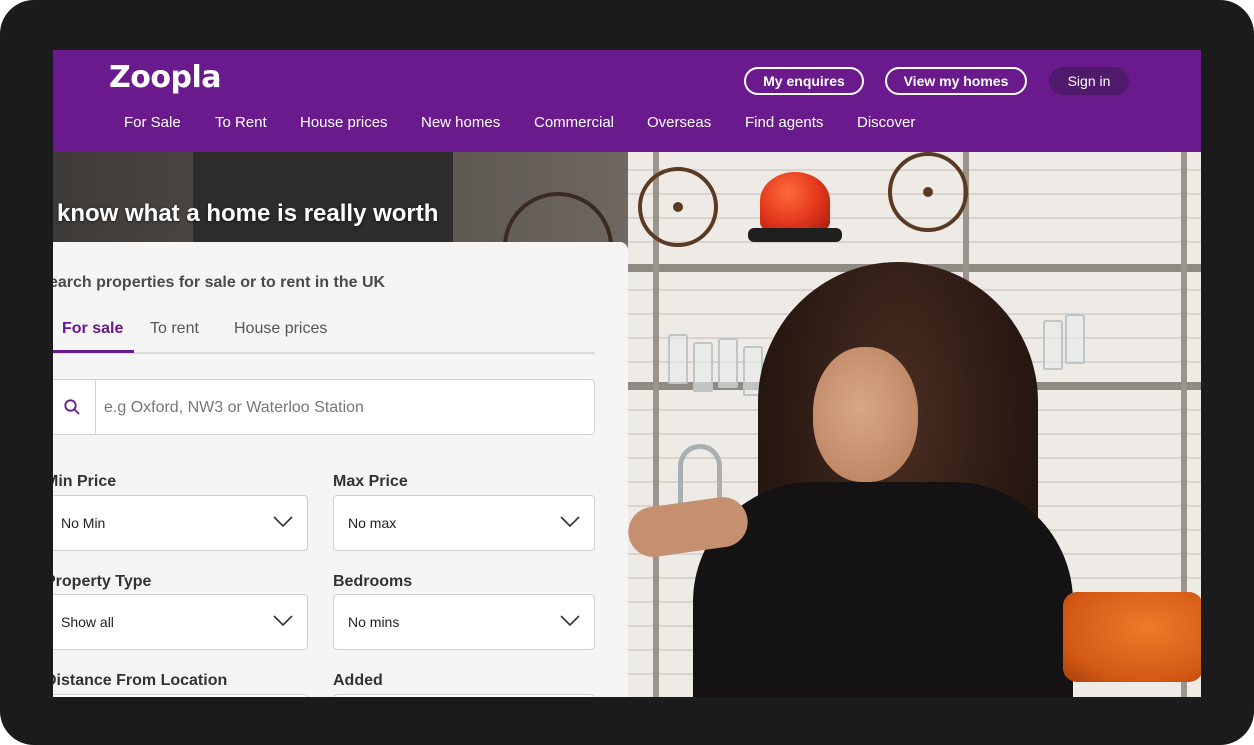 The width and height of the screenshot is (1254, 745). What do you see at coordinates (165, 77) in the screenshot?
I see `zoopla-logo: Zoopla` at bounding box center [165, 77].